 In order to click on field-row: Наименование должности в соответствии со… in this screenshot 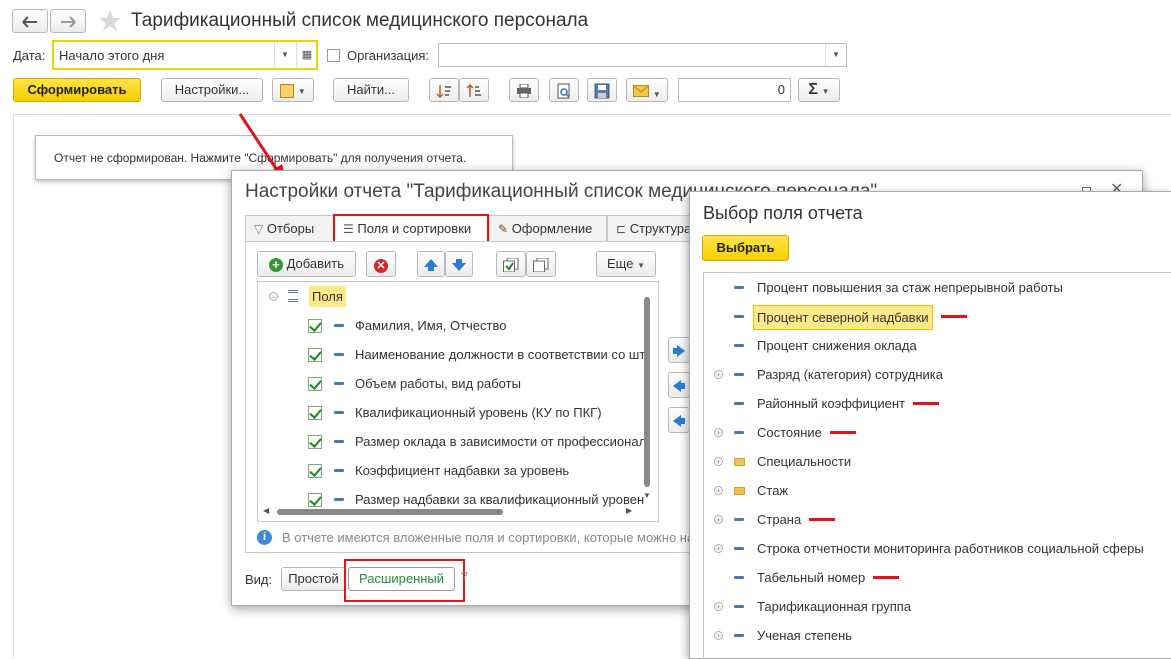, I will do `click(451, 354)`.